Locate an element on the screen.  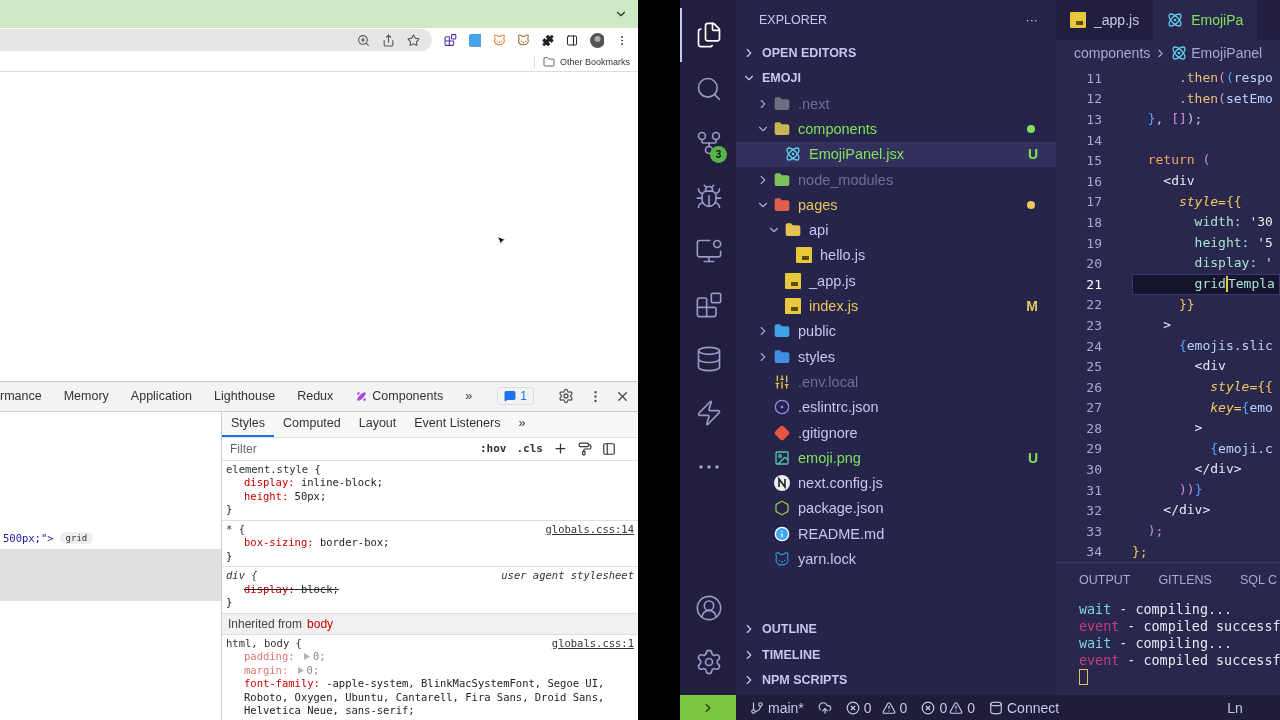
panel-tab: OUTPUT is located at coordinates (1105, 580).